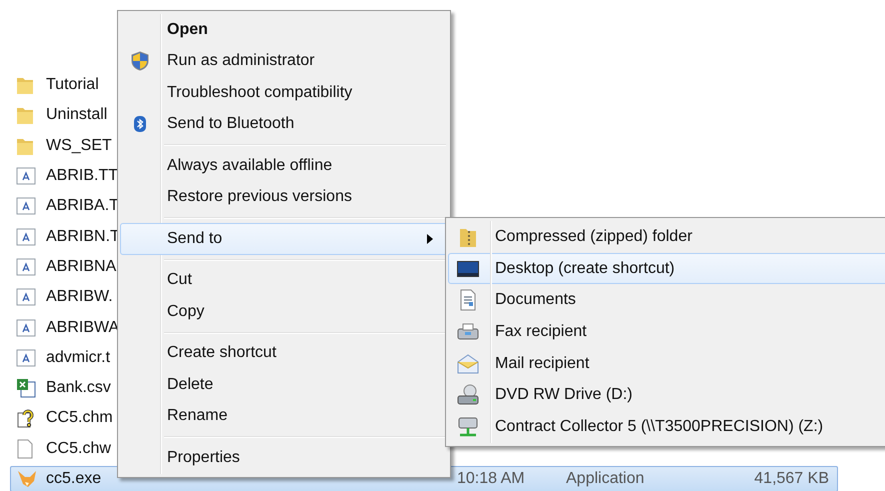  What do you see at coordinates (468, 427) in the screenshot?
I see `network-drive-icon` at bounding box center [468, 427].